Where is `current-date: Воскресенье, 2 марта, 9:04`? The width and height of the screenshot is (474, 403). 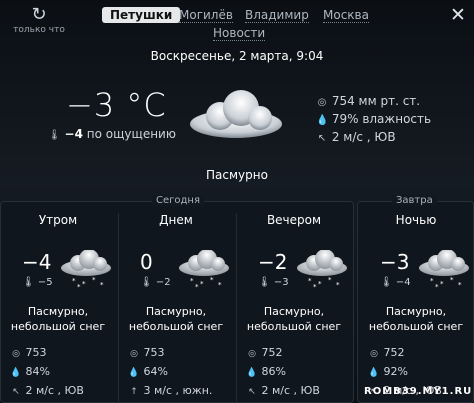 current-date: Воскресенье, 2 марта, 9:04 is located at coordinates (237, 56).